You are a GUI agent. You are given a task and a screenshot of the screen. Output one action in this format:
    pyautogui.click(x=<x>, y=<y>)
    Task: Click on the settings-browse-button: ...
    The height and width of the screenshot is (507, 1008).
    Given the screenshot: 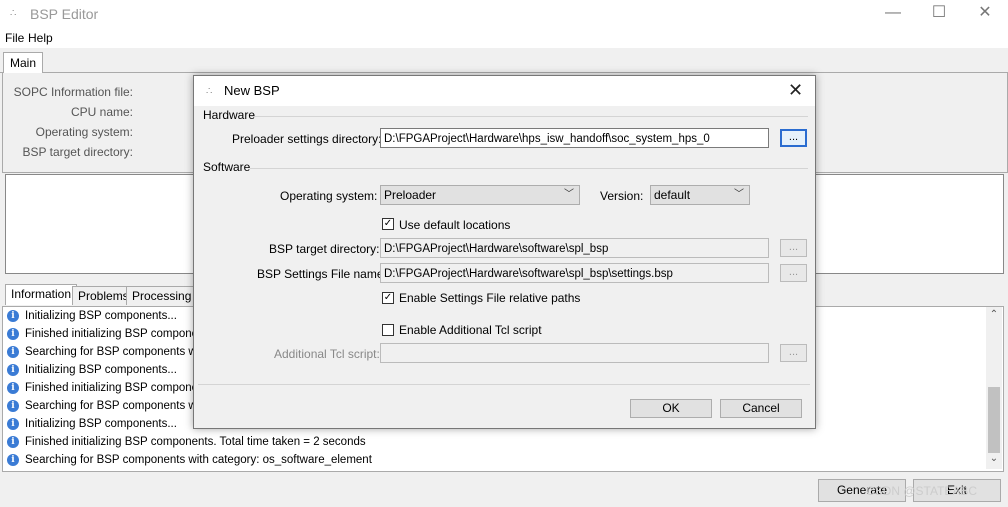 What is the action you would take?
    pyautogui.click(x=793, y=273)
    